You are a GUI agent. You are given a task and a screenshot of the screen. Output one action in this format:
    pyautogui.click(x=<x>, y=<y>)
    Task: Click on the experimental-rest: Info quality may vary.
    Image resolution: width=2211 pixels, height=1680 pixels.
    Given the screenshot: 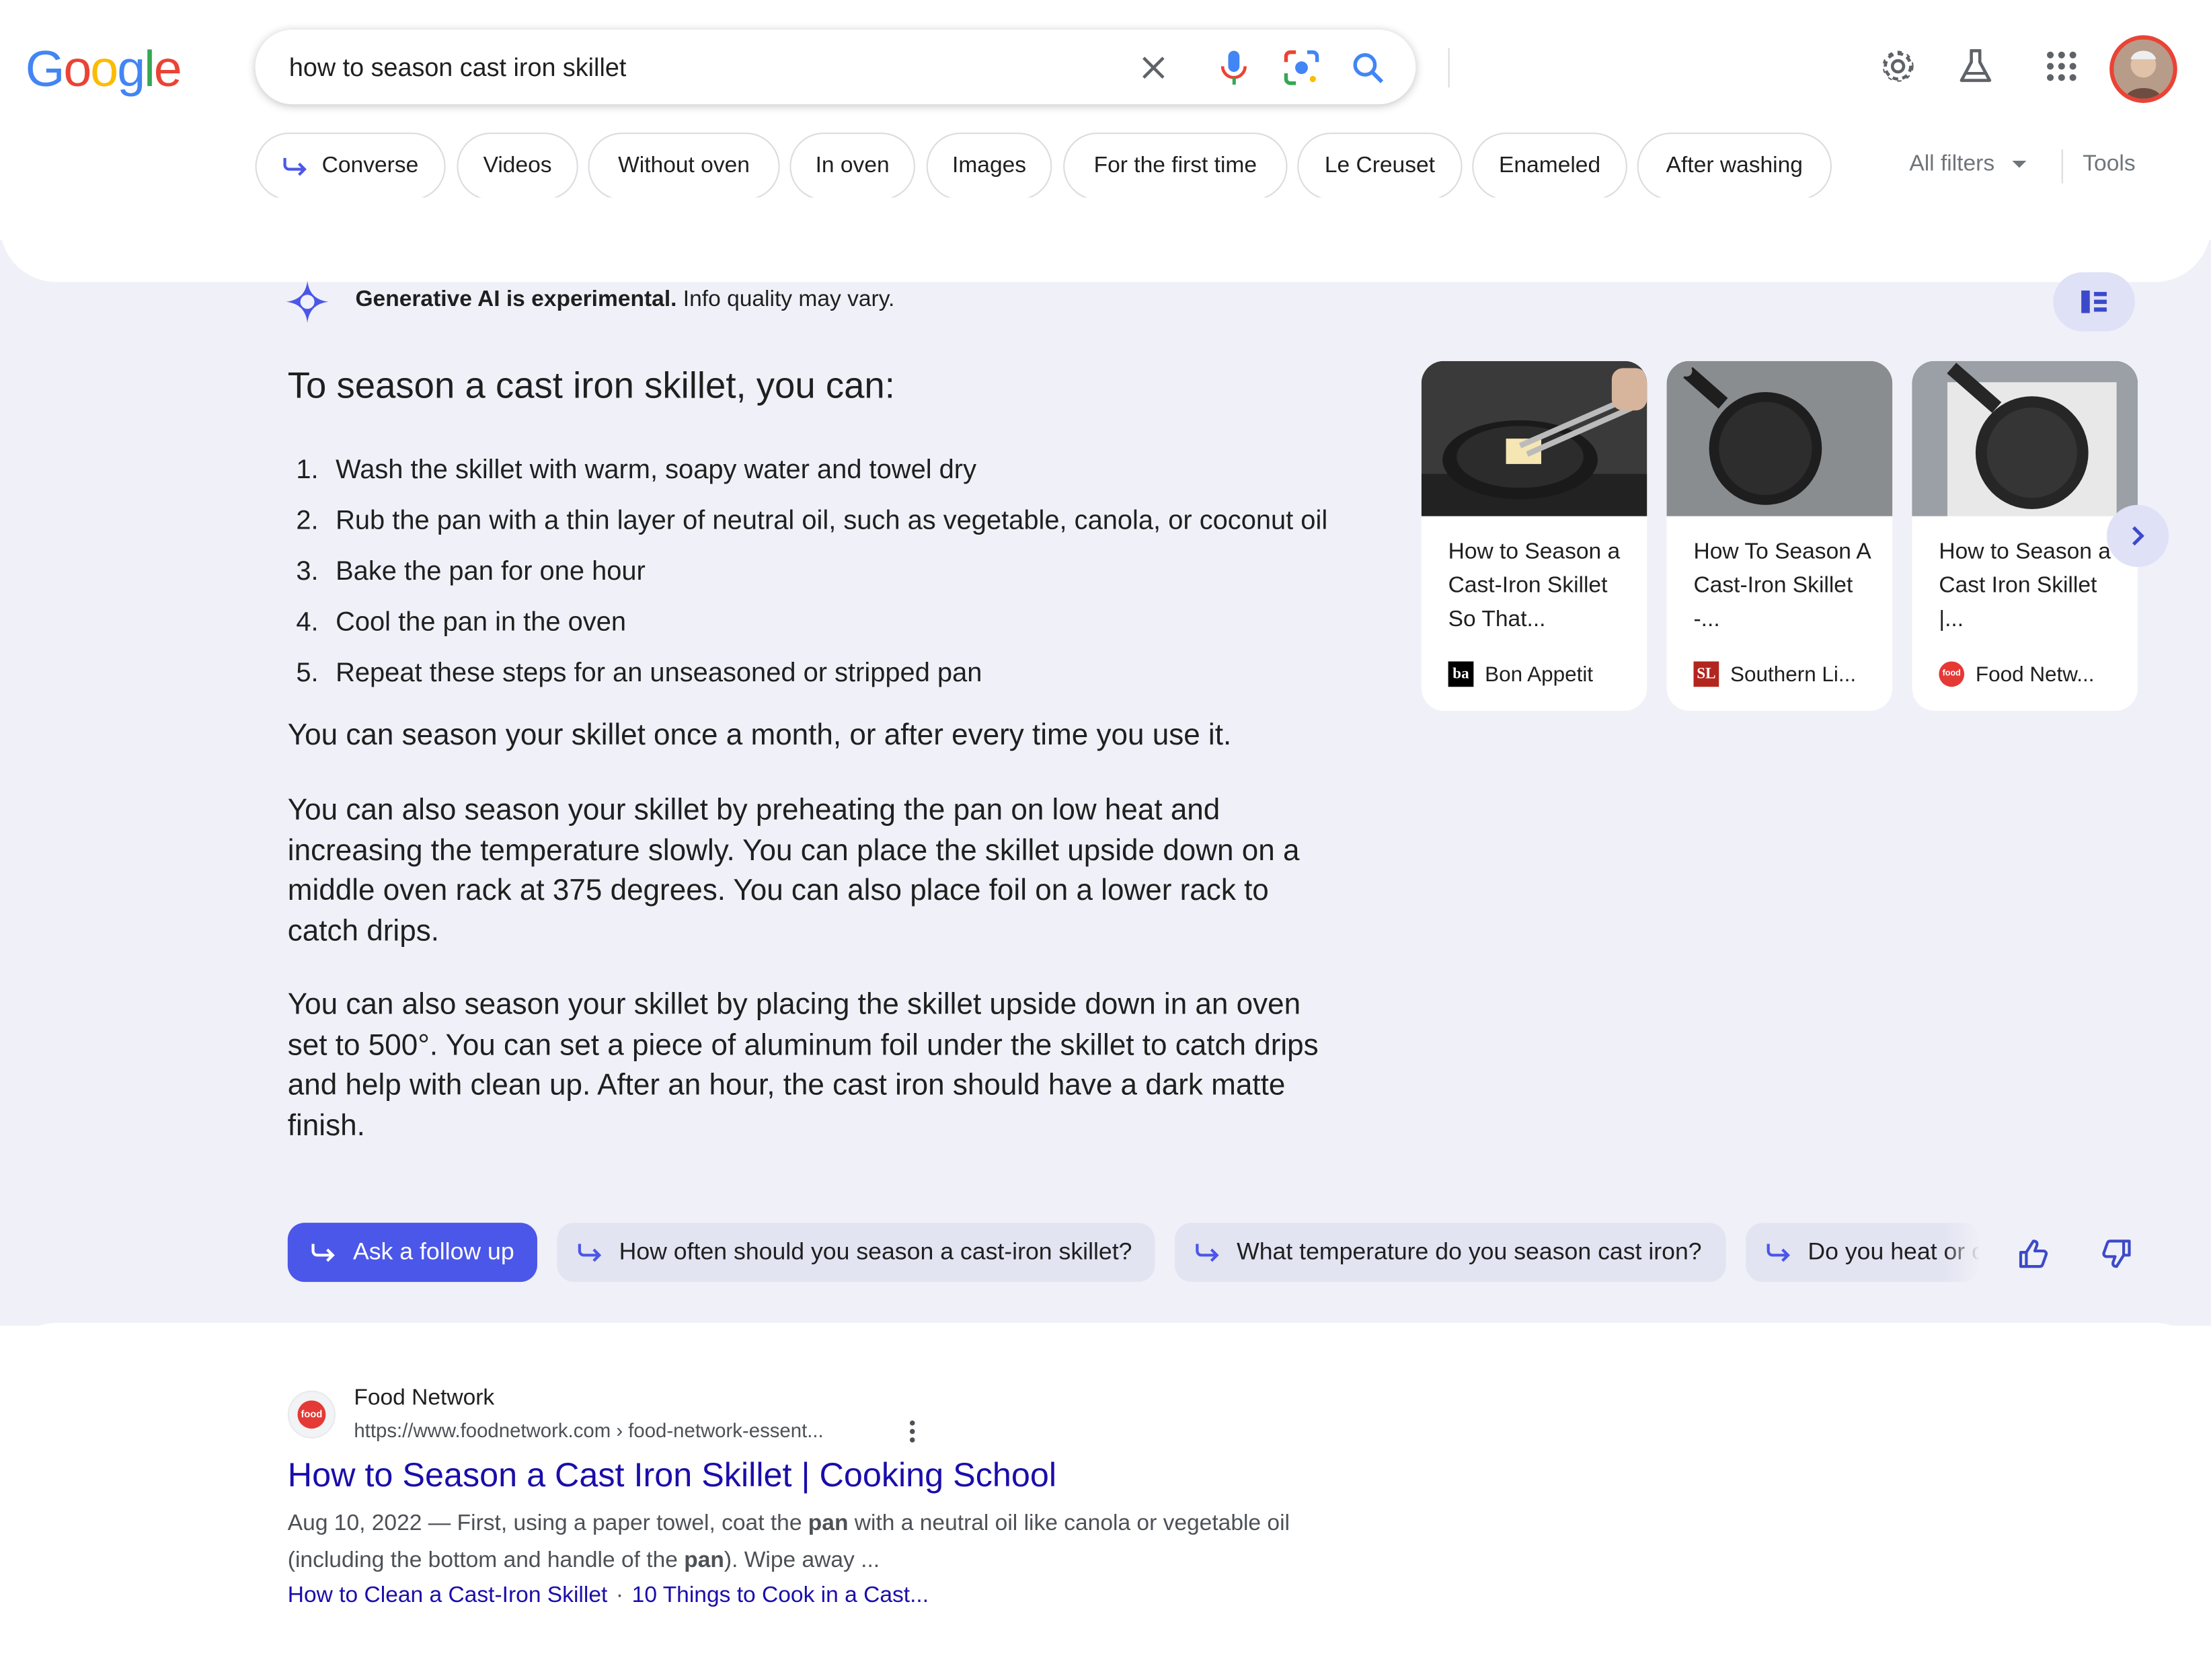 What is the action you would take?
    pyautogui.click(x=785, y=299)
    